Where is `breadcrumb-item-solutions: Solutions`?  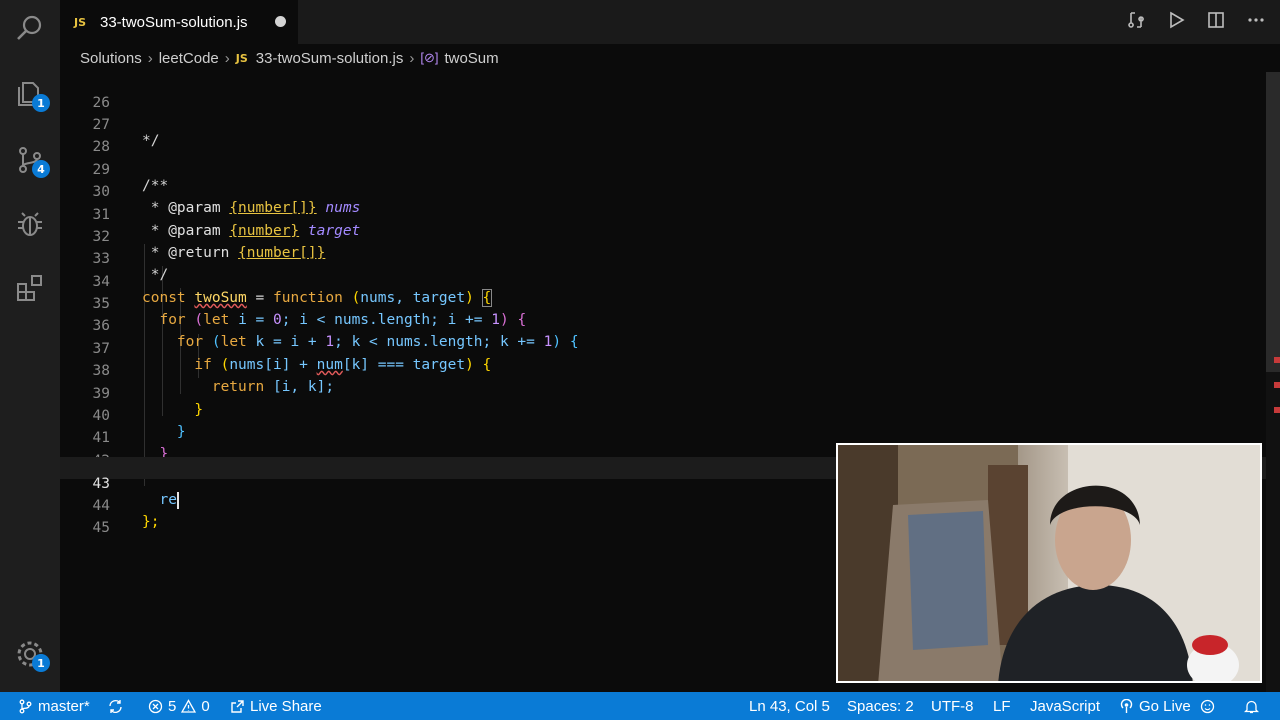
breadcrumb-item-solutions: Solutions is located at coordinates (111, 58).